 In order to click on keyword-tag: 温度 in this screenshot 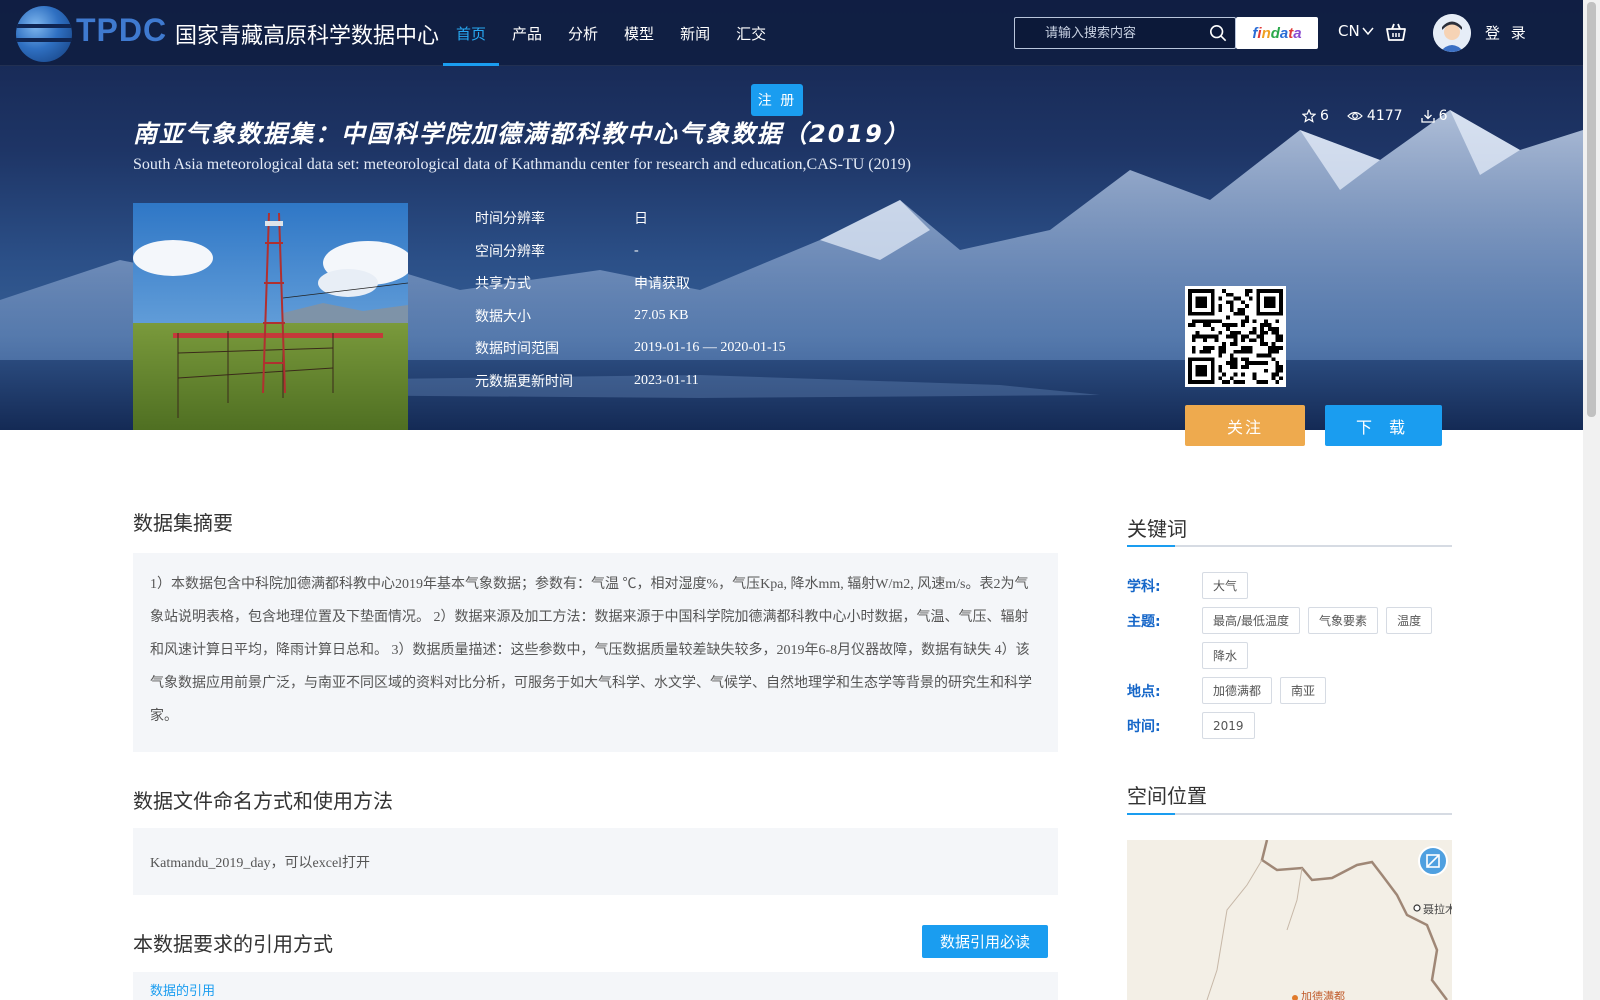, I will do `click(1409, 620)`.